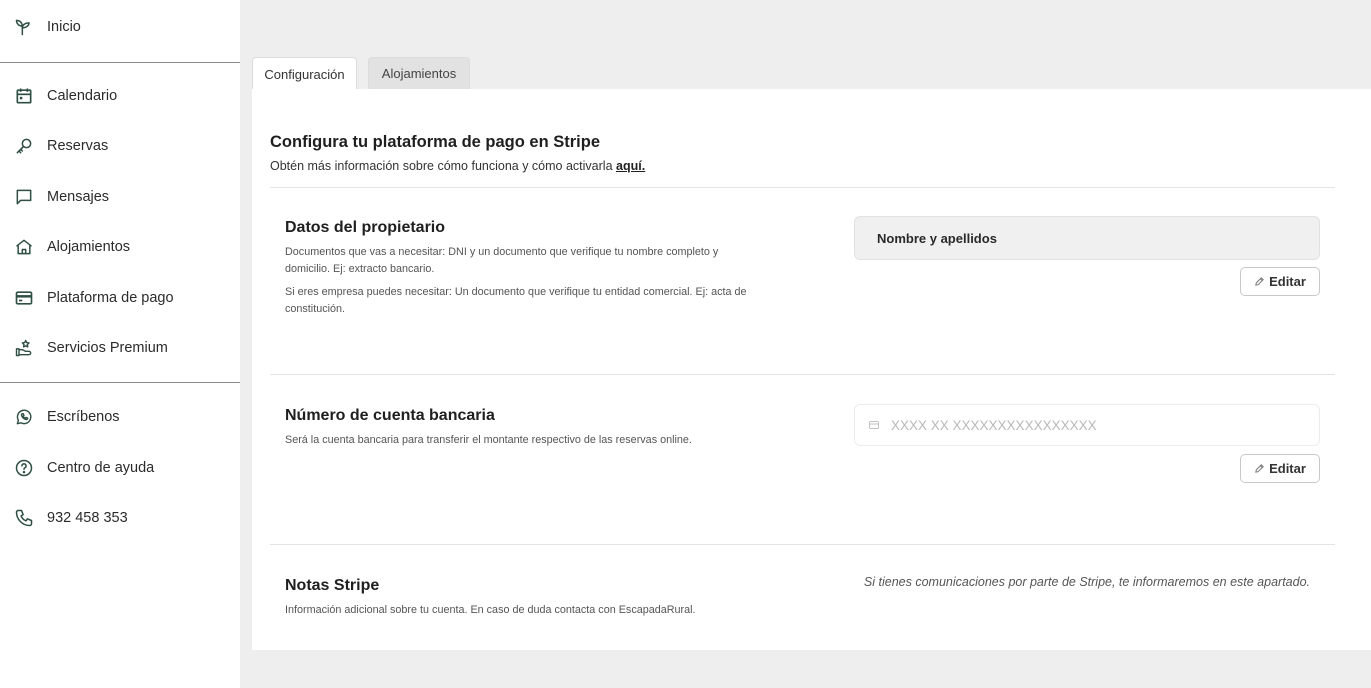 This screenshot has height=688, width=1371. I want to click on sidebar-item-label: Escríbenos, so click(83, 417).